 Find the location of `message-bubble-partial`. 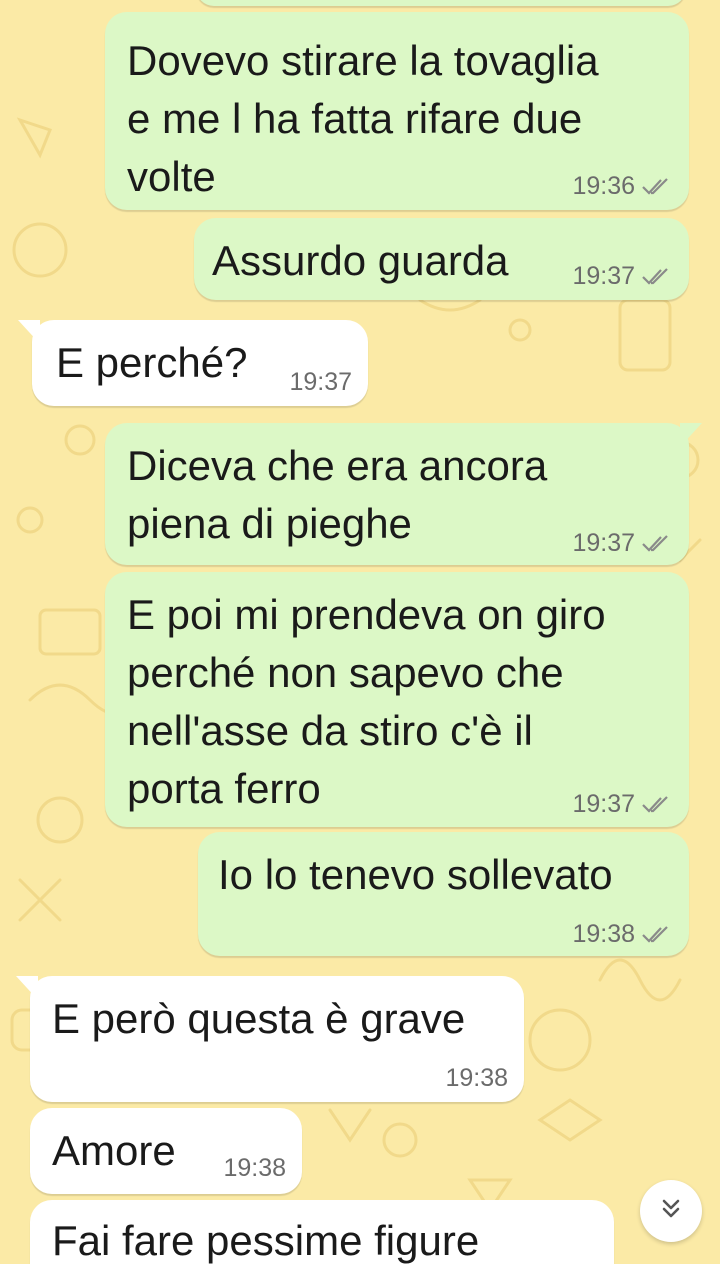

message-bubble-partial is located at coordinates (441, 3).